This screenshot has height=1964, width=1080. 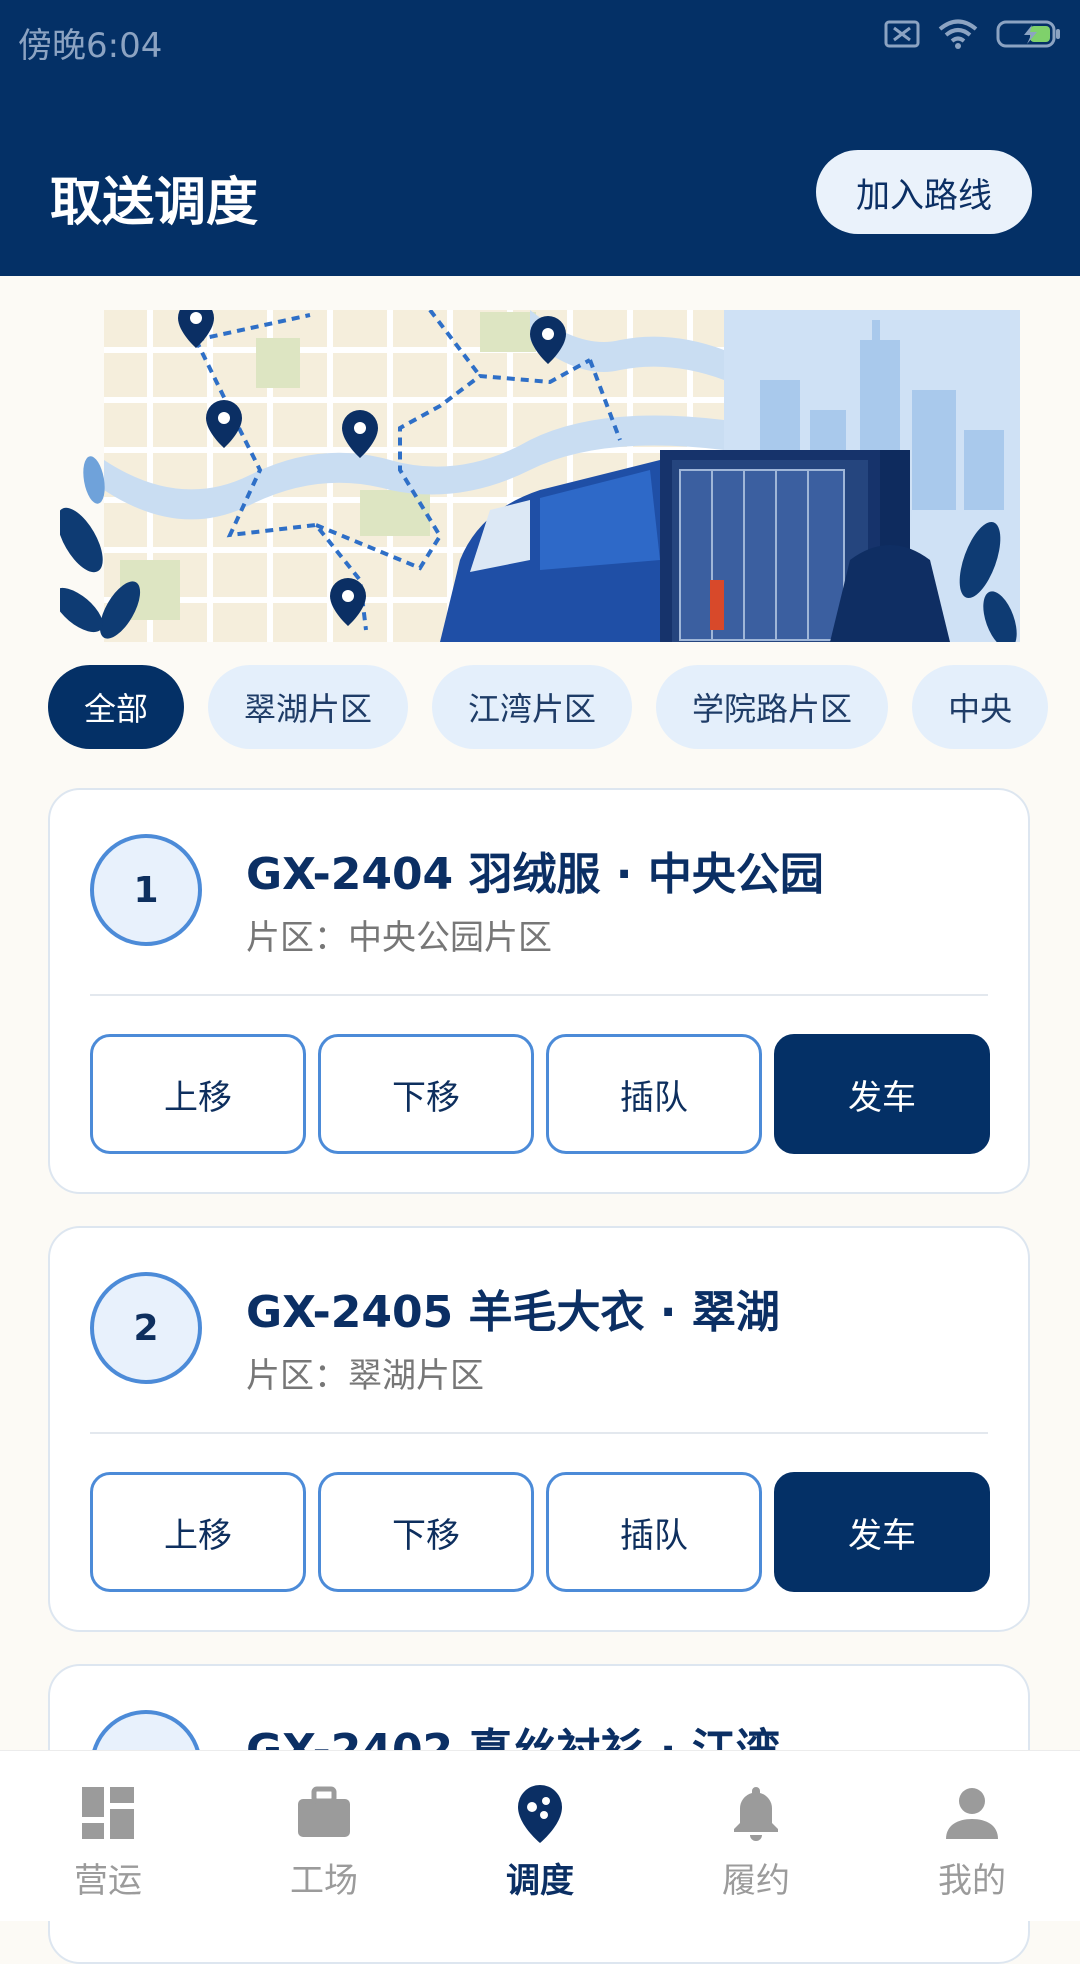 I want to click on nav-label: 工场, so click(x=324, y=1881).